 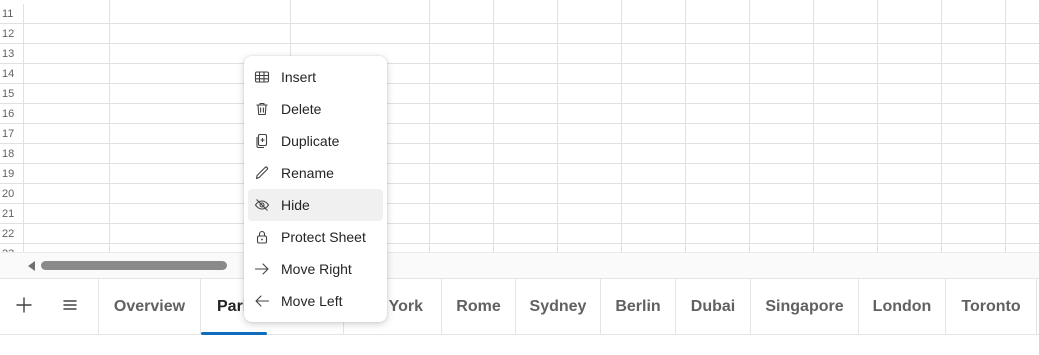 What do you see at coordinates (519, 14) in the screenshot?
I see `grid-row: 11` at bounding box center [519, 14].